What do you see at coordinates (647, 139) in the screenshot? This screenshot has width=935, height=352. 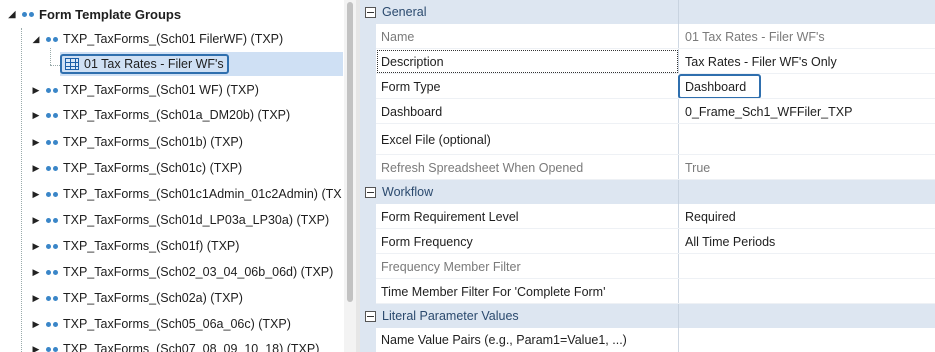 I see `property-row-excel-file: Excel File (optional)` at bounding box center [647, 139].